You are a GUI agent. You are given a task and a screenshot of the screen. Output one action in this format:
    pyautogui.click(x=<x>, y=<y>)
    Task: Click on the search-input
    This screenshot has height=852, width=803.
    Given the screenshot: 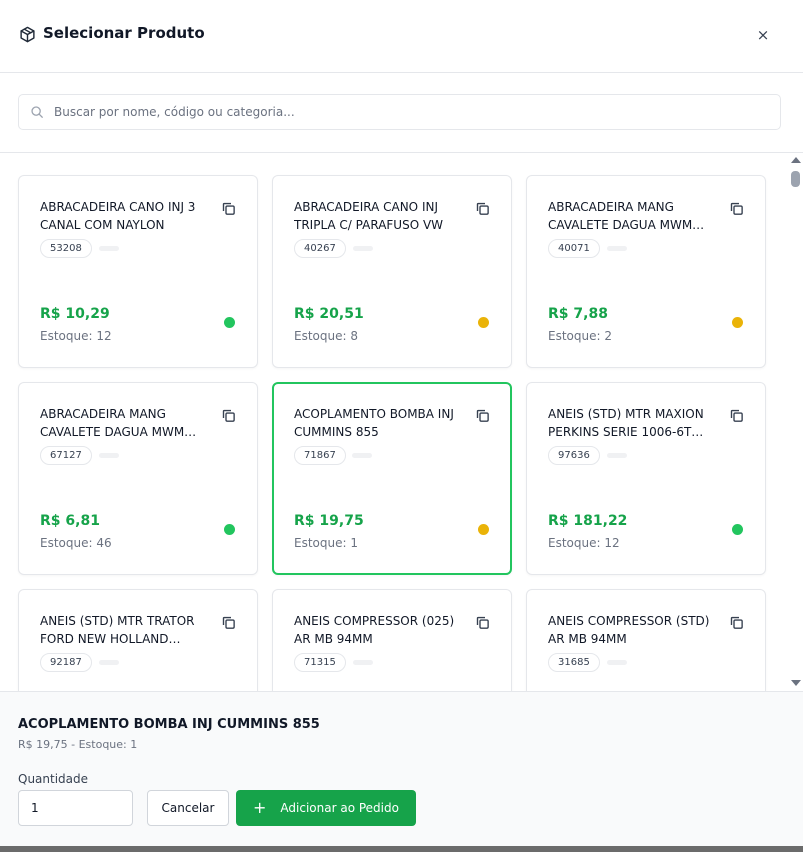 What is the action you would take?
    pyautogui.click(x=414, y=112)
    